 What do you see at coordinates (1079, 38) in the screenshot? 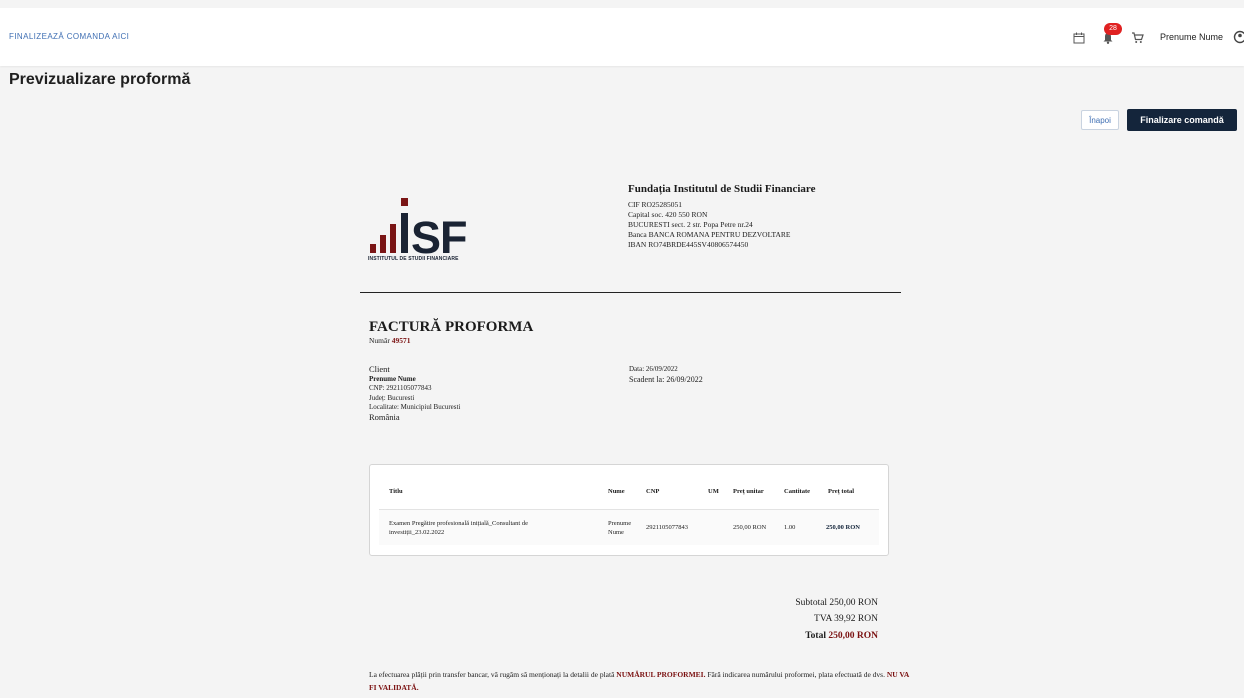
I see `calendar-icon` at bounding box center [1079, 38].